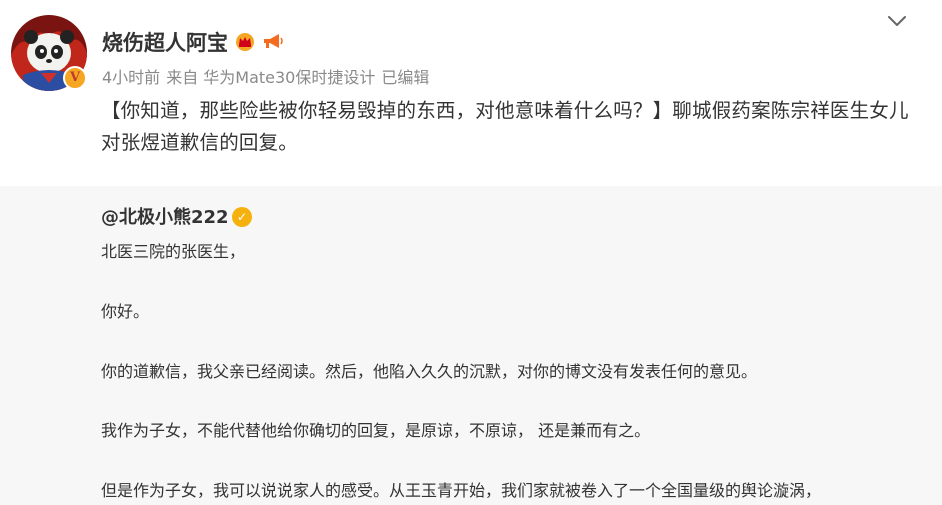 This screenshot has width=942, height=505. What do you see at coordinates (897, 21) in the screenshot?
I see `chevron-down-icon` at bounding box center [897, 21].